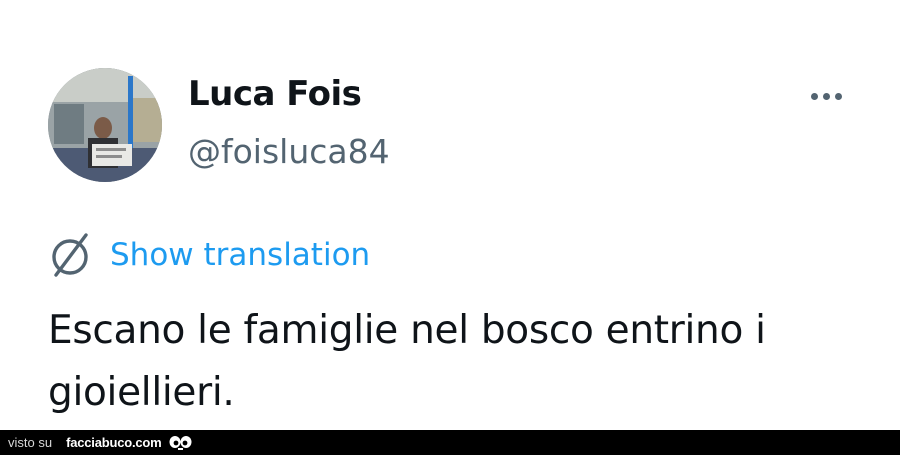  I want to click on user-handle: @foisluca84, so click(289, 151).